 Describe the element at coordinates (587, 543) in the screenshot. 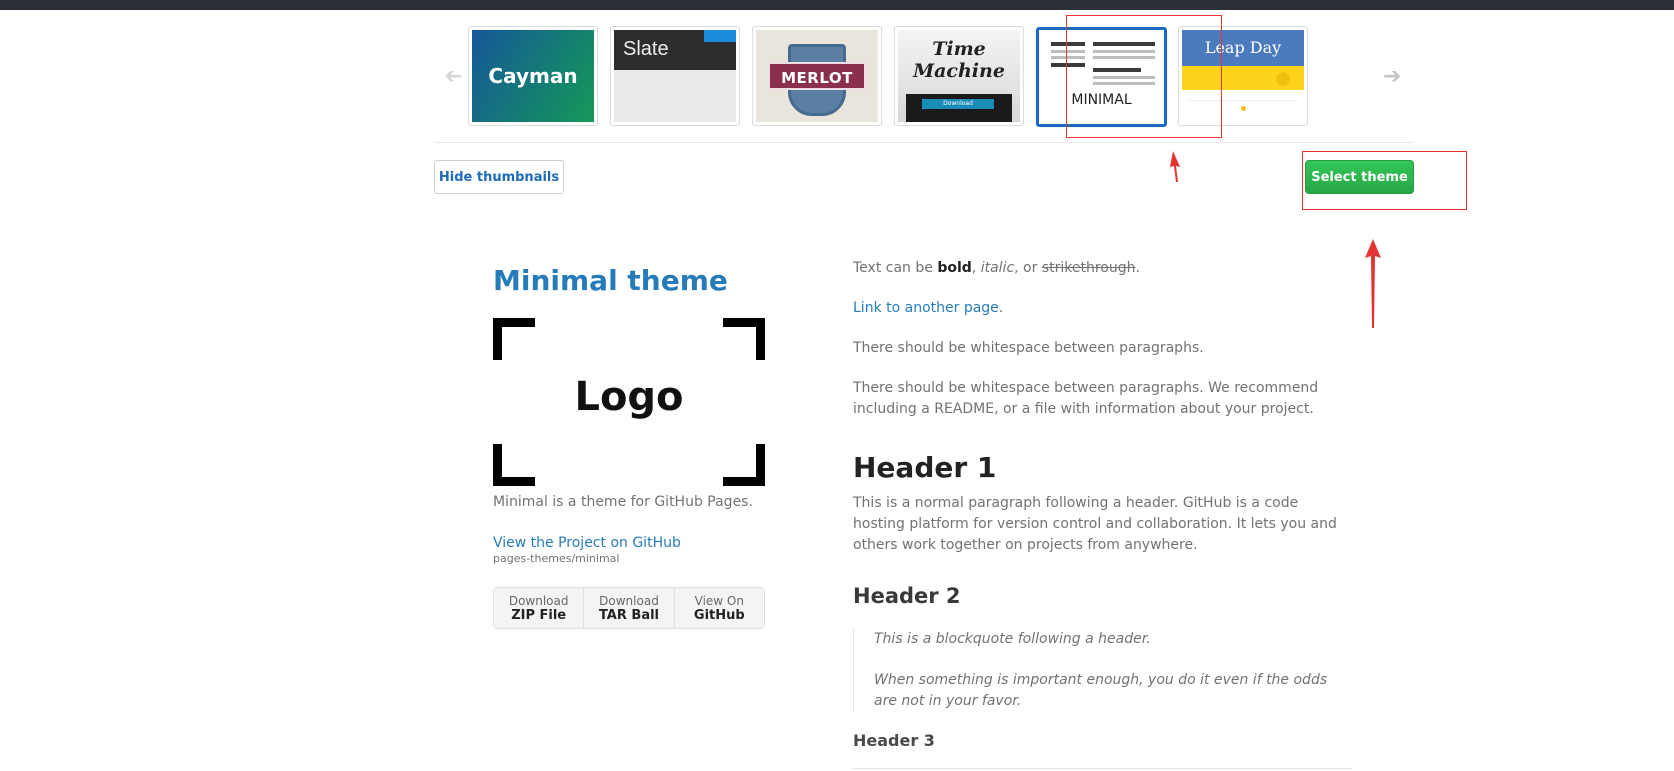

I see `view-project-link: View the Project on GitHub` at that location.